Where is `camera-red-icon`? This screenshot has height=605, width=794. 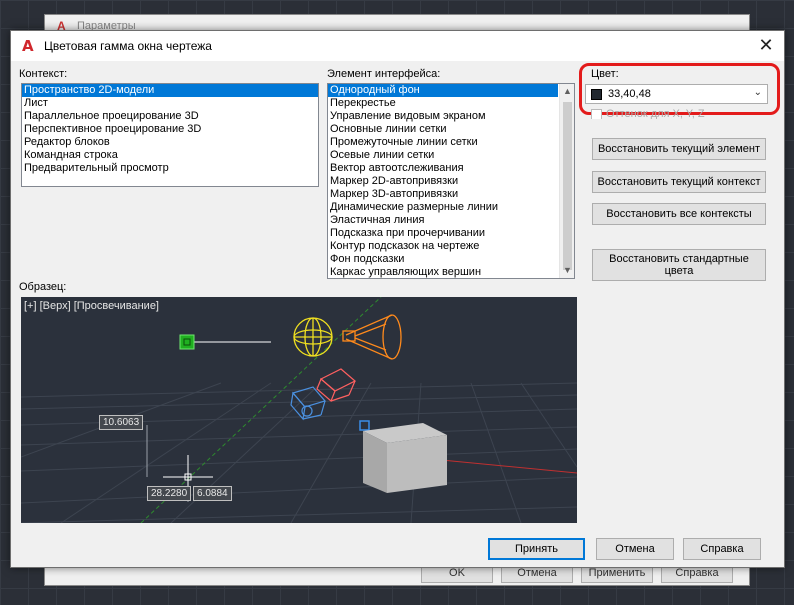 camera-red-icon is located at coordinates (336, 385).